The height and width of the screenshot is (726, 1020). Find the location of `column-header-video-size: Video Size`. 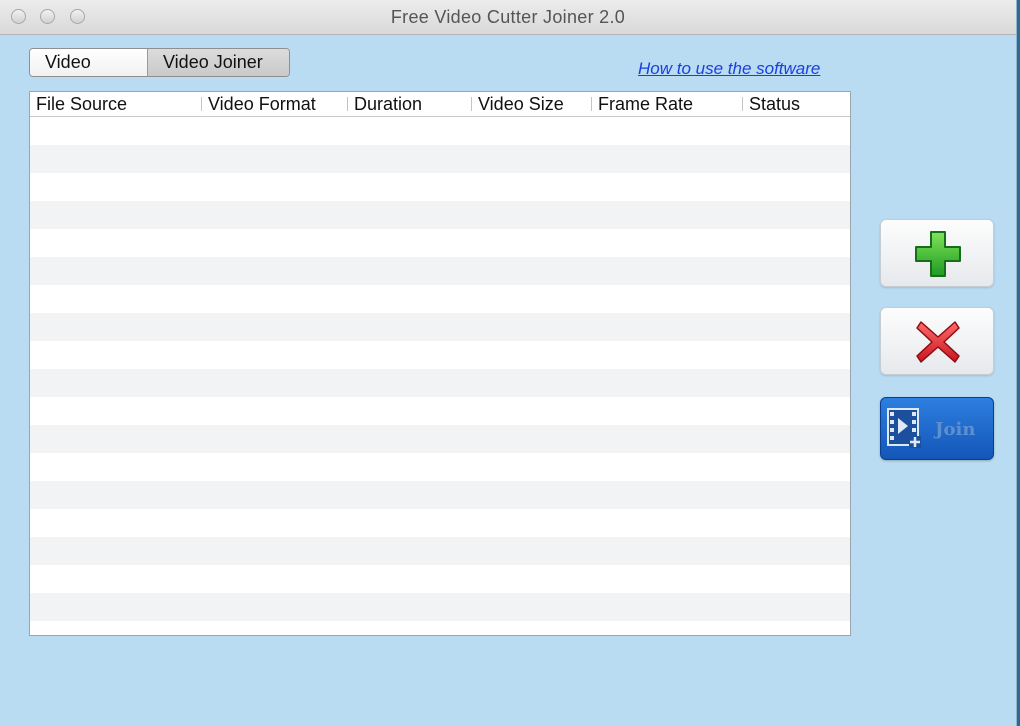

column-header-video-size: Video Size is located at coordinates (532, 104).